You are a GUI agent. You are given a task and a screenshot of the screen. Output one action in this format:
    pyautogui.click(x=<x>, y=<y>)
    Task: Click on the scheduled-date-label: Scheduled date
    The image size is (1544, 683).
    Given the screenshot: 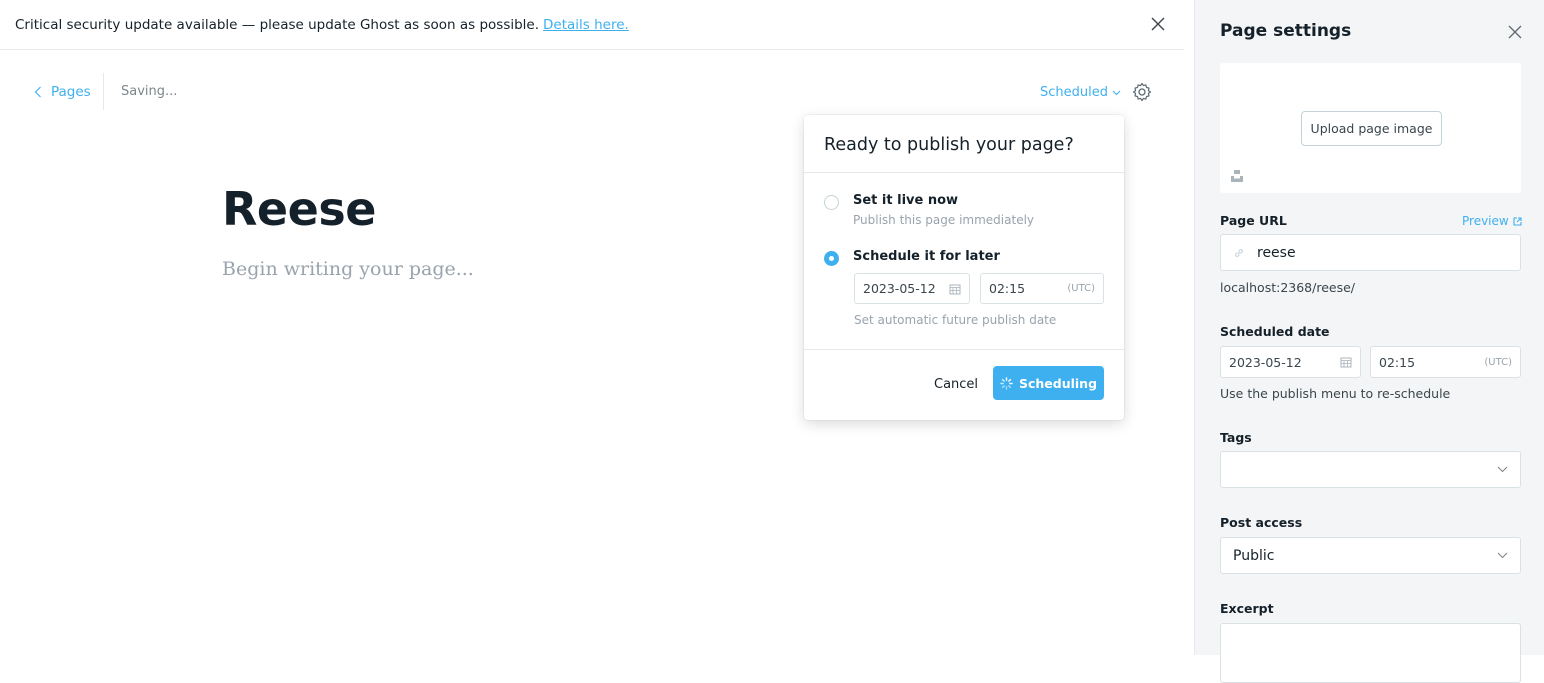 What is the action you would take?
    pyautogui.click(x=1275, y=331)
    